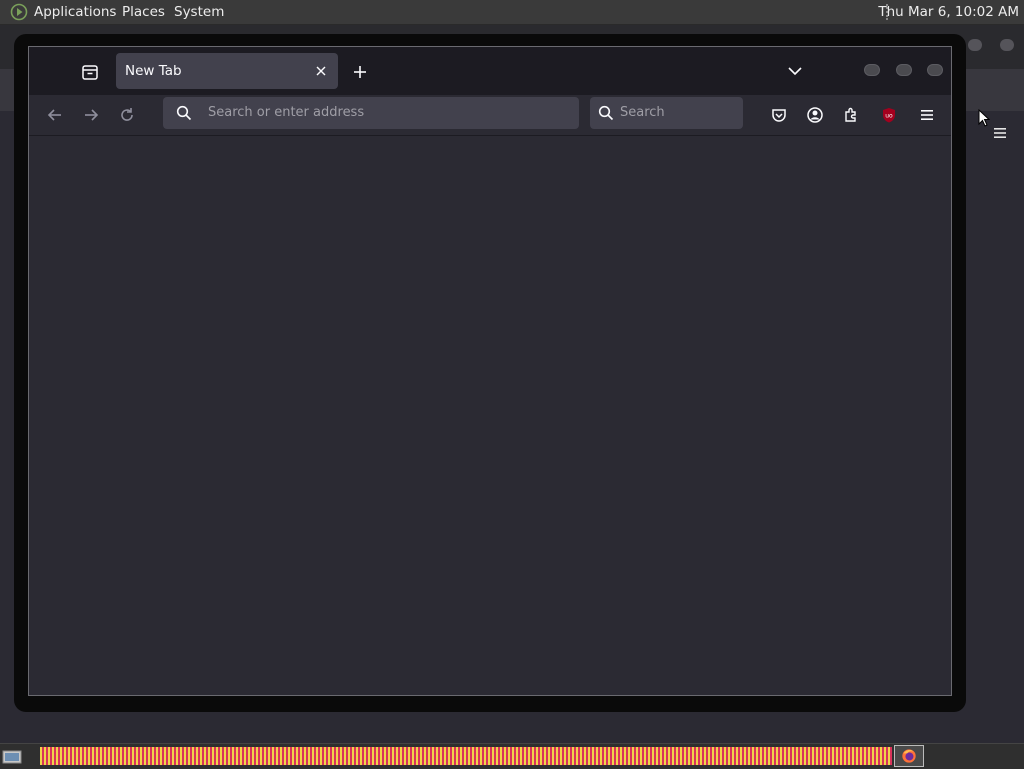 This screenshot has width=1024, height=769. What do you see at coordinates (75, 12) in the screenshot?
I see `applications-menu: Applications` at bounding box center [75, 12].